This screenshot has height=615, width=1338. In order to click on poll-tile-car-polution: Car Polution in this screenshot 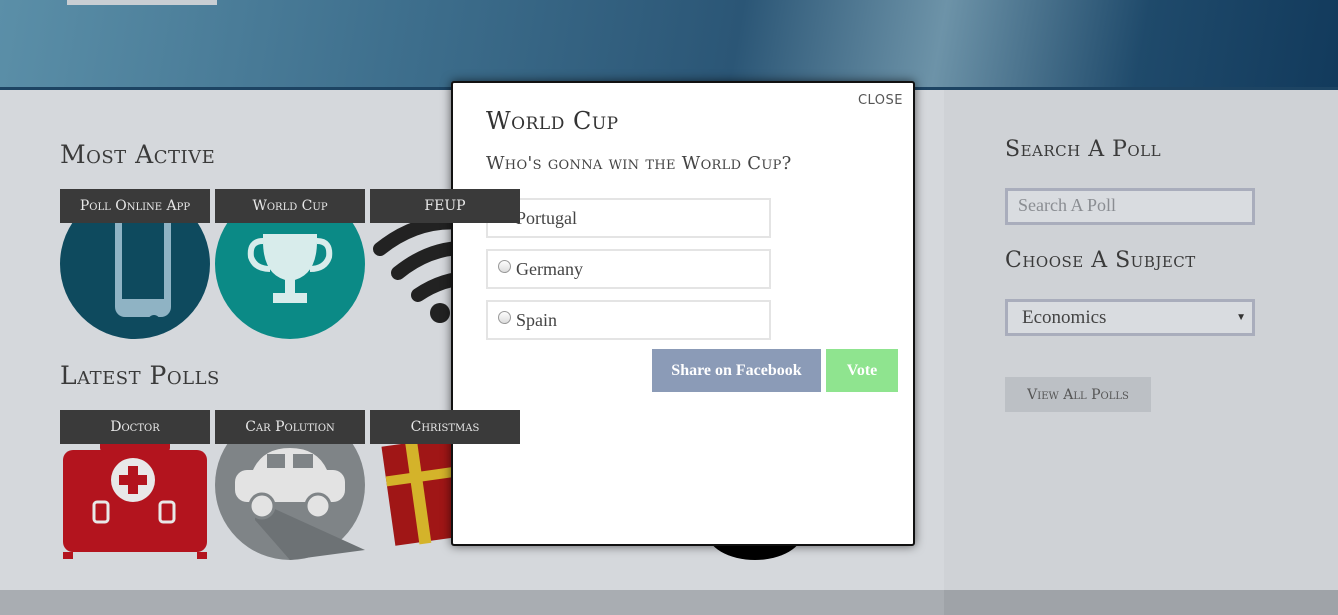, I will do `click(290, 485)`.